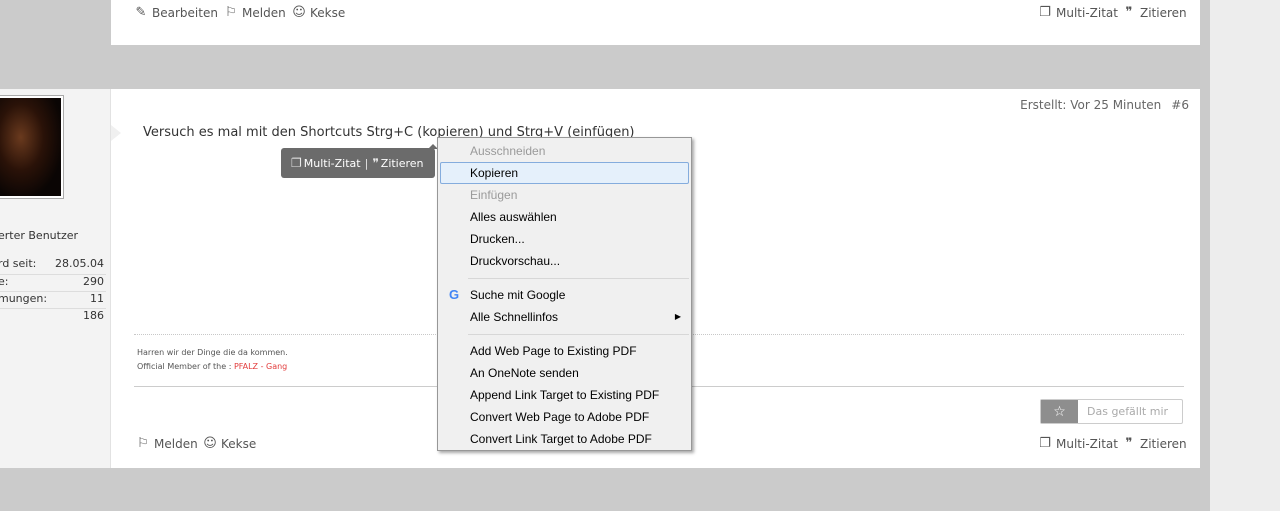  I want to click on avatar, so click(32, 147).